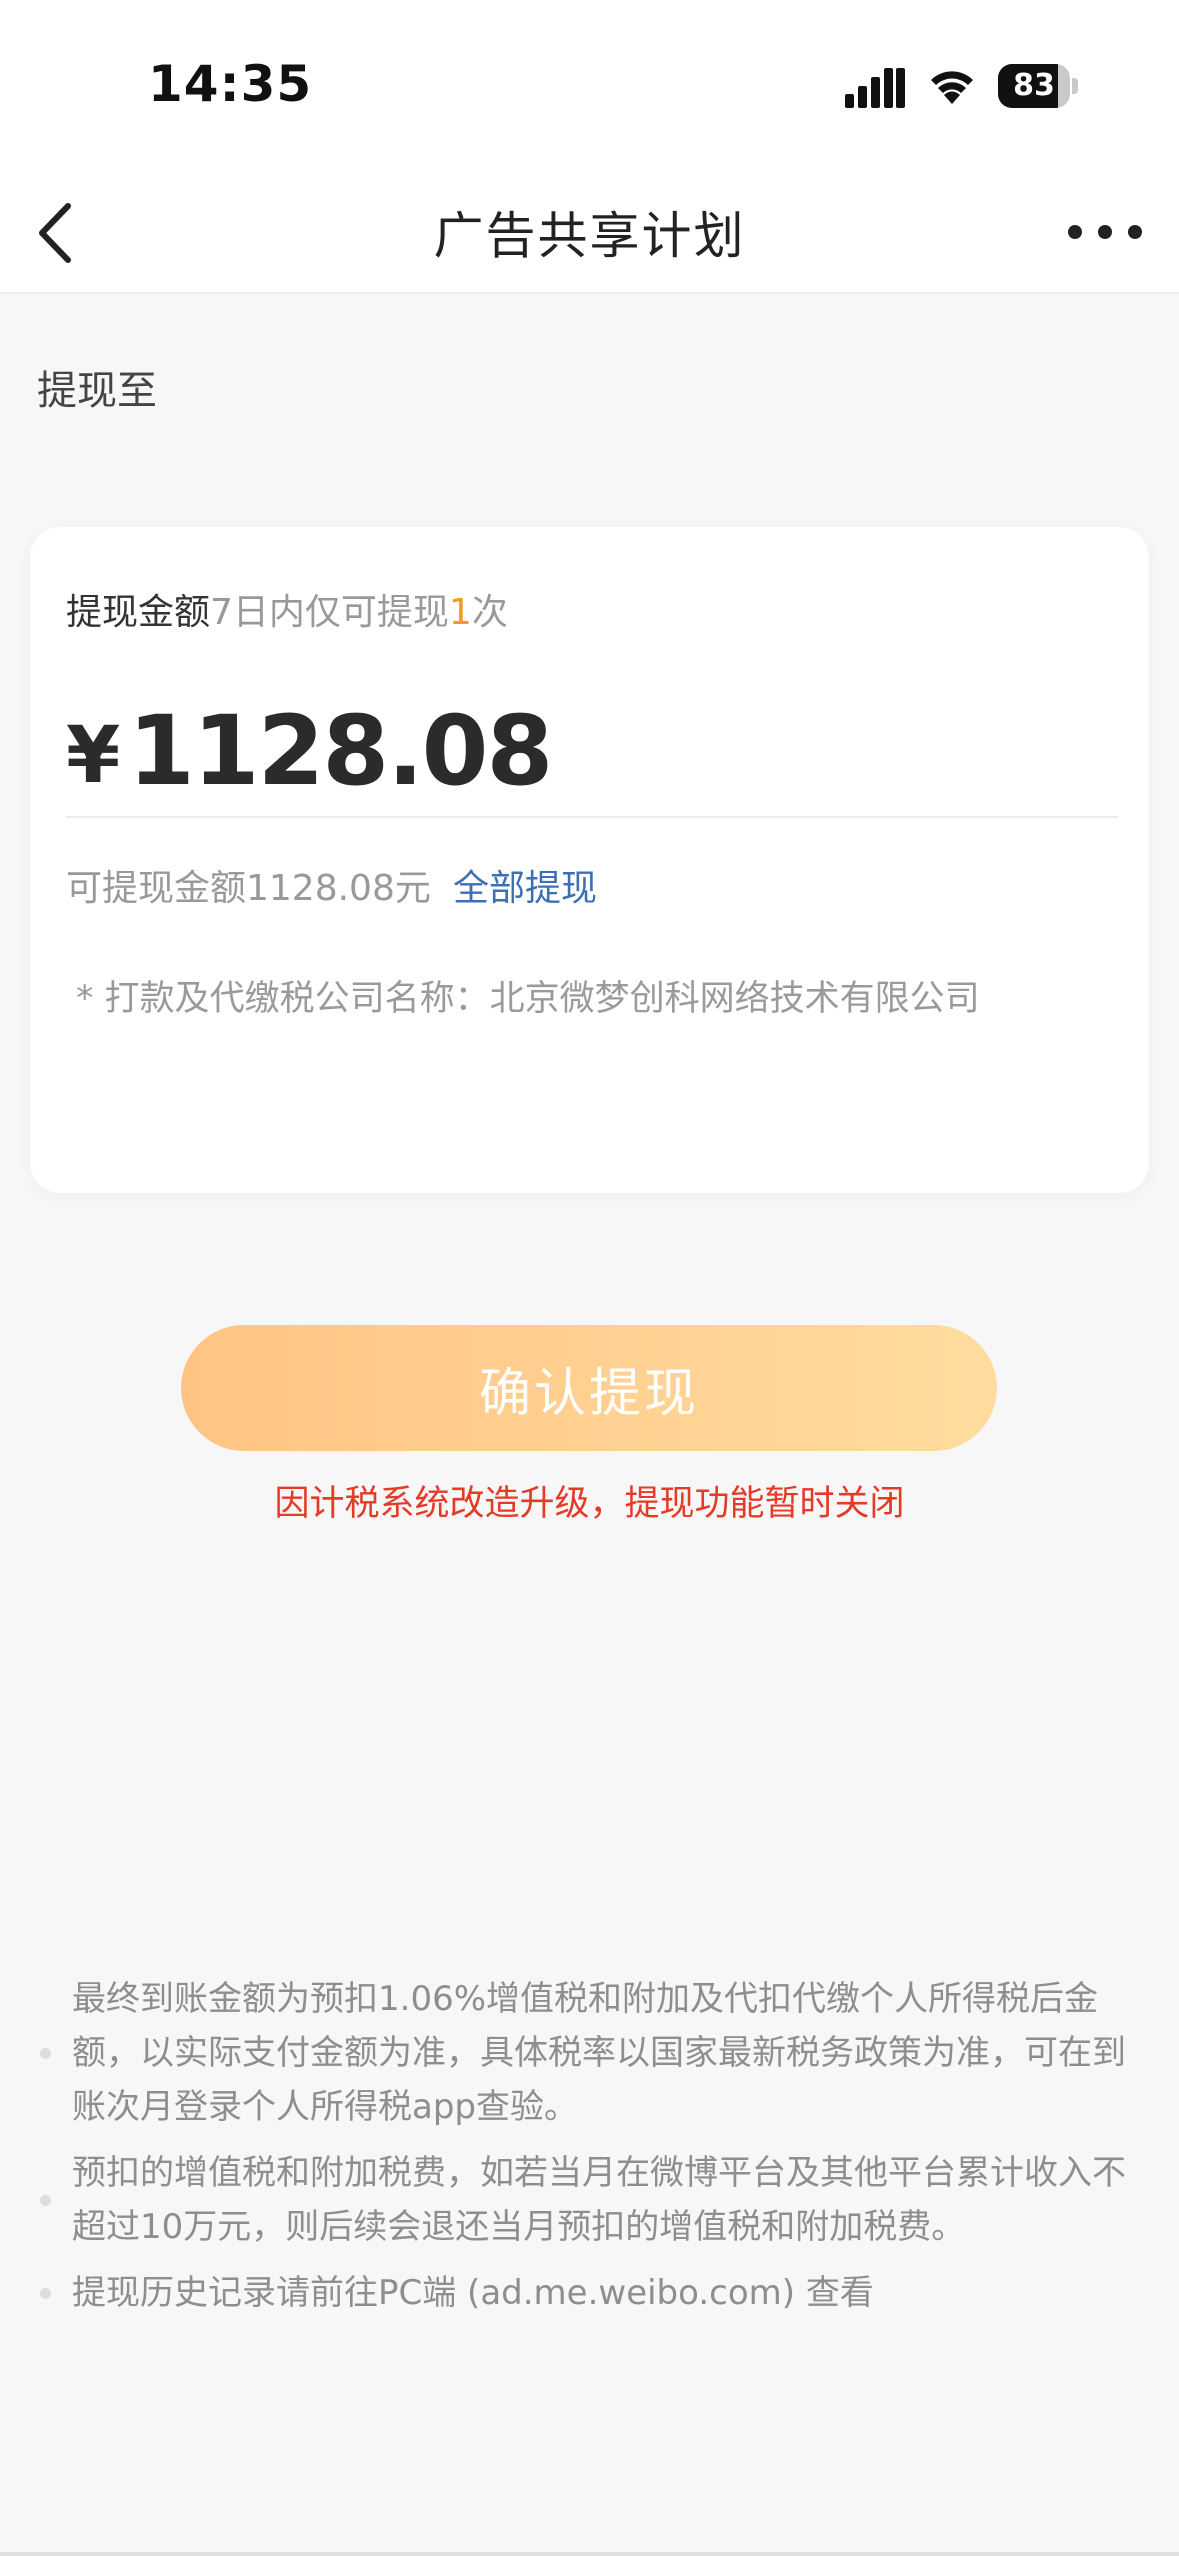  Describe the element at coordinates (589, 85) in the screenshot. I see `status-bar: 14:35 83` at that location.